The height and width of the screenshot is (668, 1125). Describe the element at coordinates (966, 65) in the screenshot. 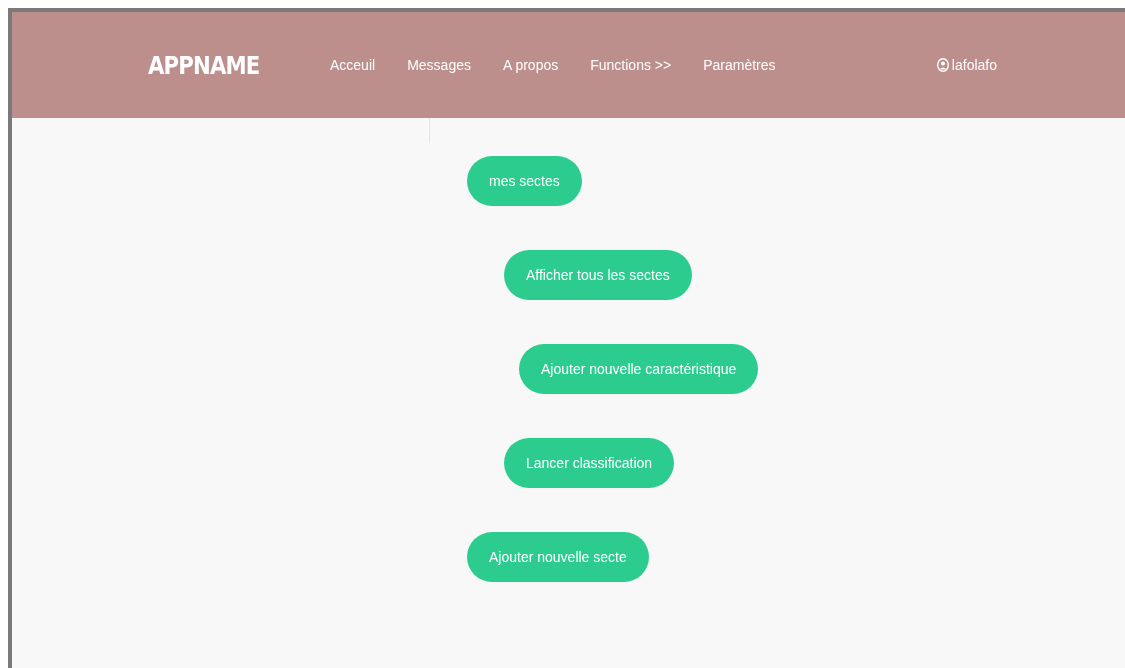

I see `user-link: lafolafo` at that location.